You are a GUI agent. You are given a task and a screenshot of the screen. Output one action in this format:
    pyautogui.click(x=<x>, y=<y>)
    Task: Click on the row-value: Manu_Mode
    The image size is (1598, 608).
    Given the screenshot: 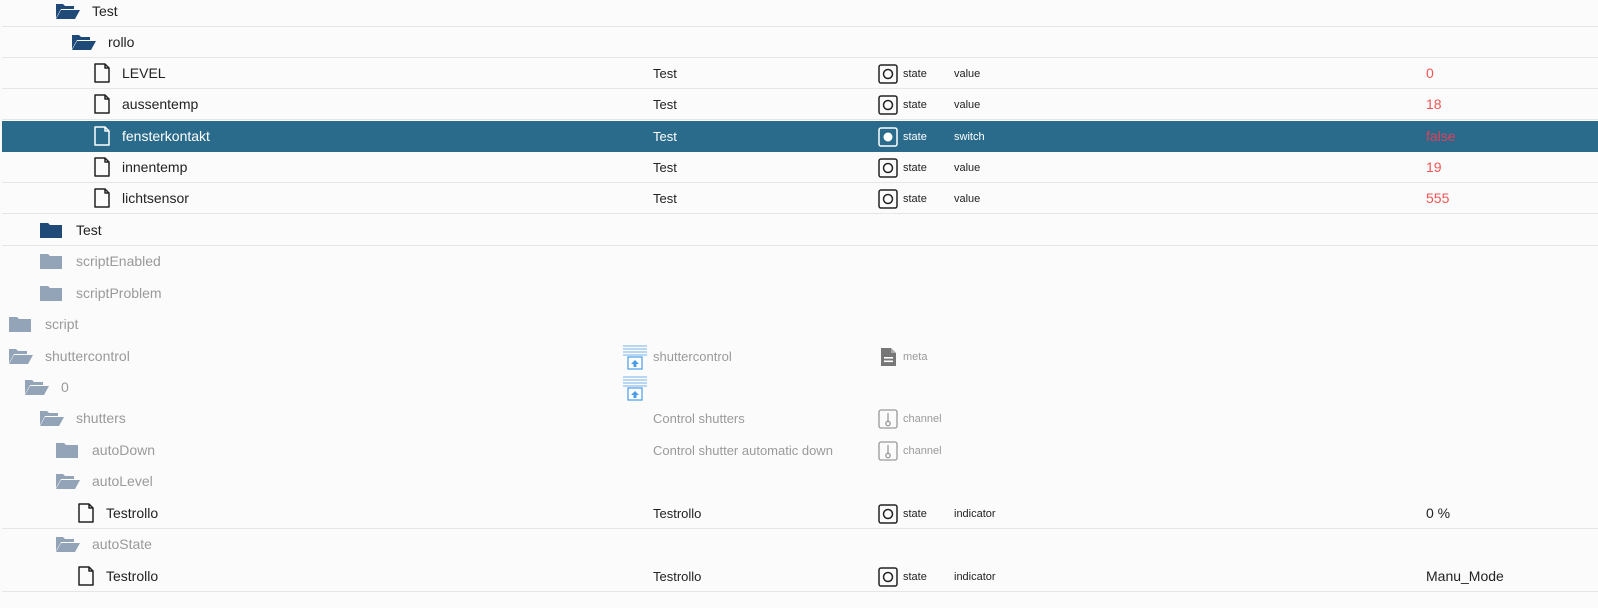 What is the action you would take?
    pyautogui.click(x=1465, y=576)
    